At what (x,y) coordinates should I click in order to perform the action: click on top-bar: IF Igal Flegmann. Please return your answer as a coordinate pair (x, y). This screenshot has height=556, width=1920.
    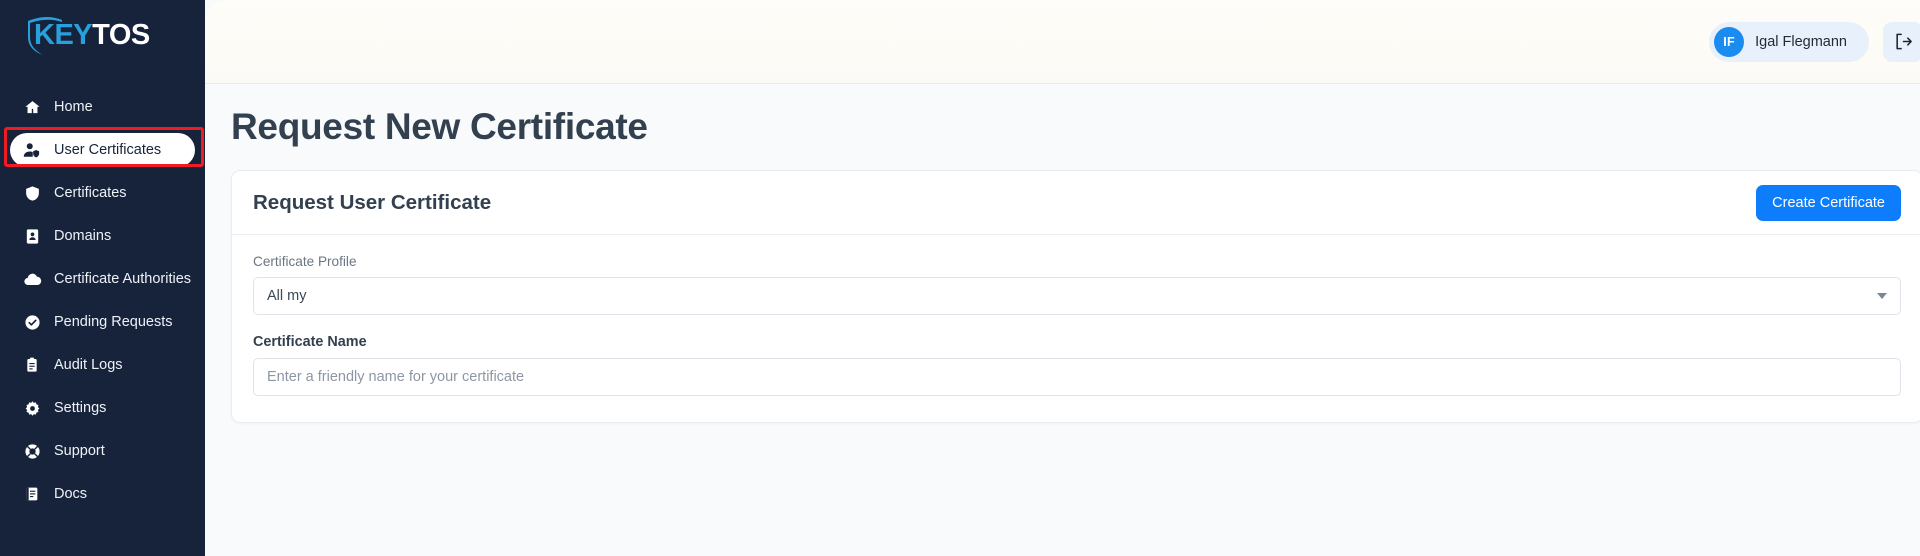
    Looking at the image, I should click on (1062, 42).